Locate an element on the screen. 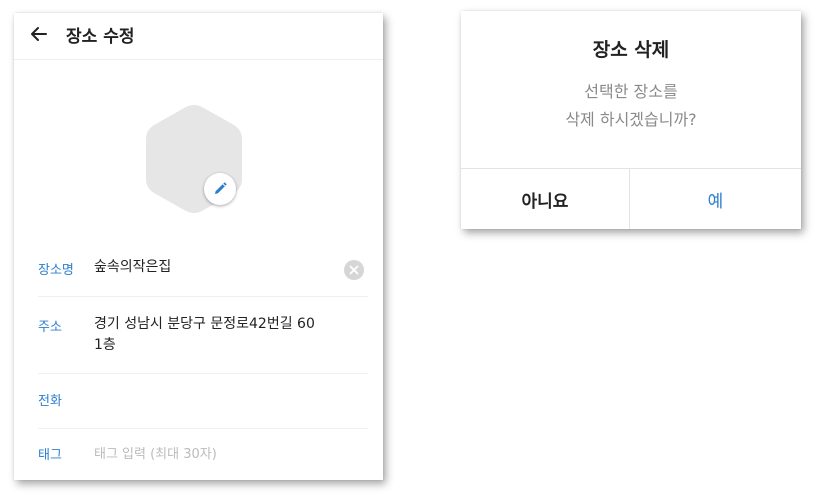 The height and width of the screenshot is (502, 833). tag-input: 태그 입력 (최대 30자) is located at coordinates (155, 454).